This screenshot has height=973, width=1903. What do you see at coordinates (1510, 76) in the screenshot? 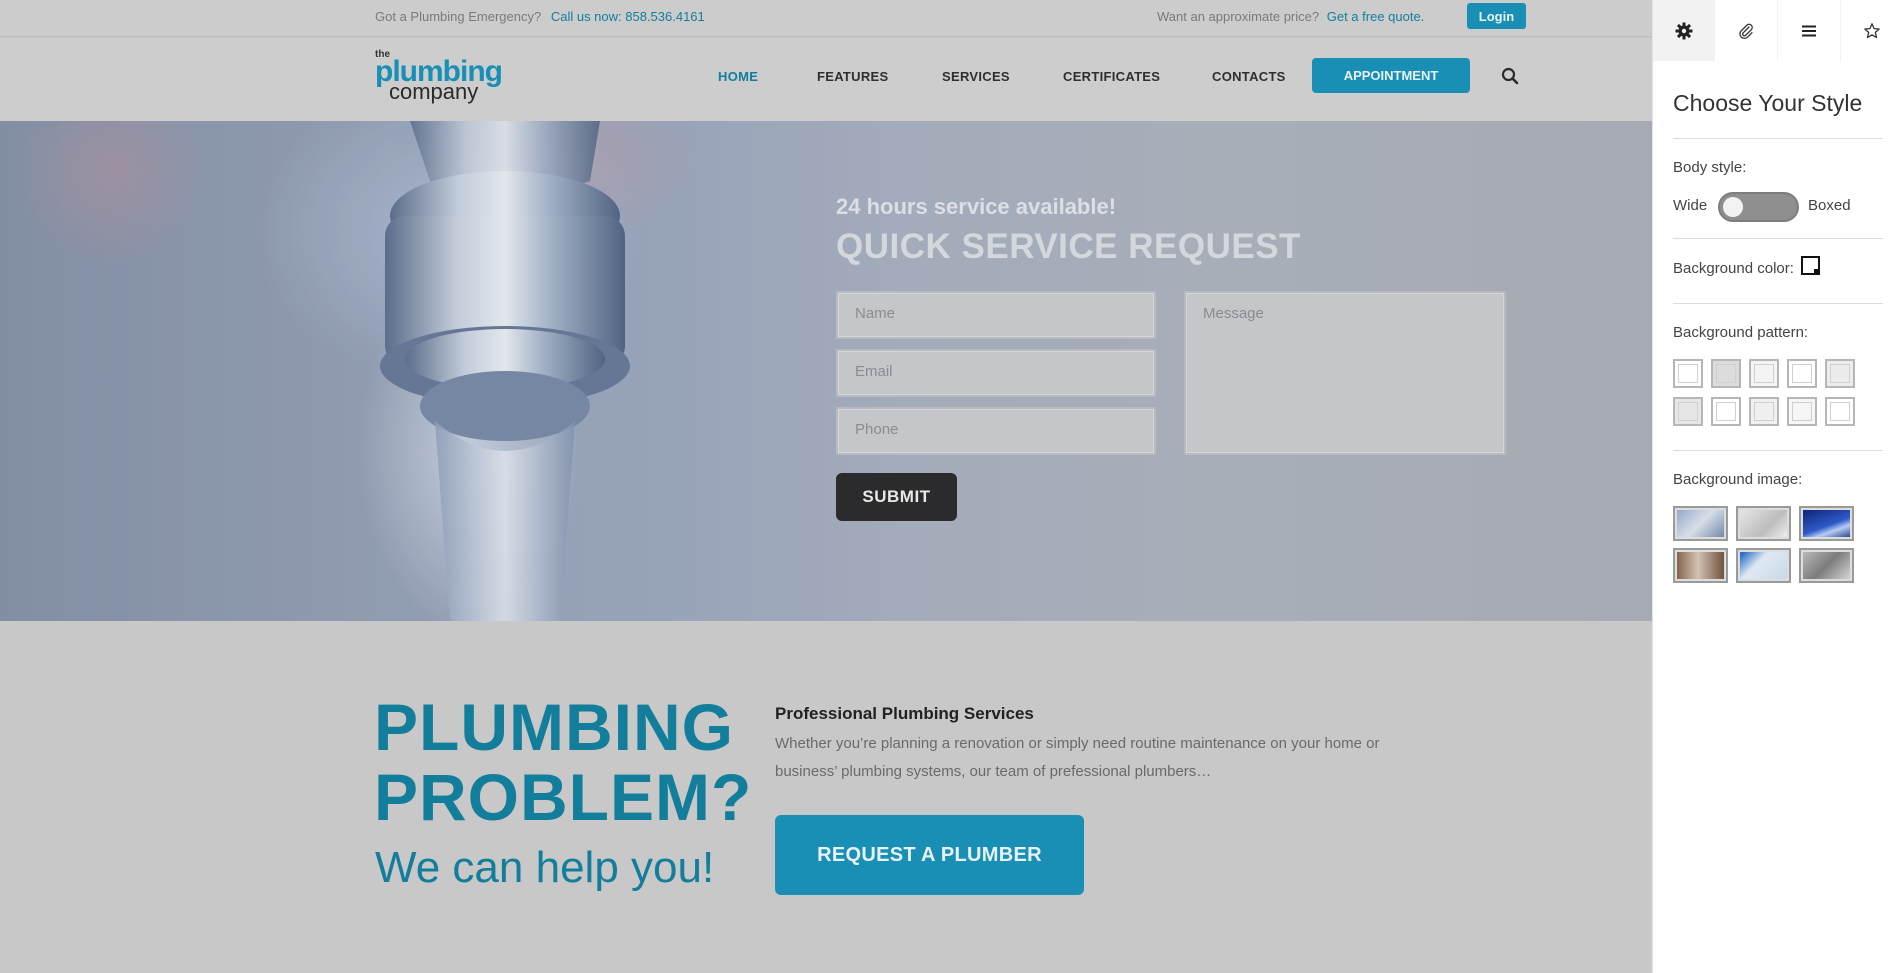
I see `search-icon` at bounding box center [1510, 76].